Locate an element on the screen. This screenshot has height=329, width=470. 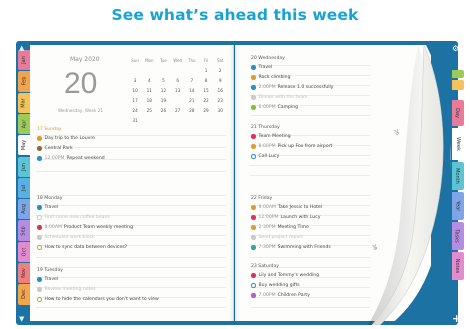
month-tab-3: Apr is located at coordinates (24, 124).